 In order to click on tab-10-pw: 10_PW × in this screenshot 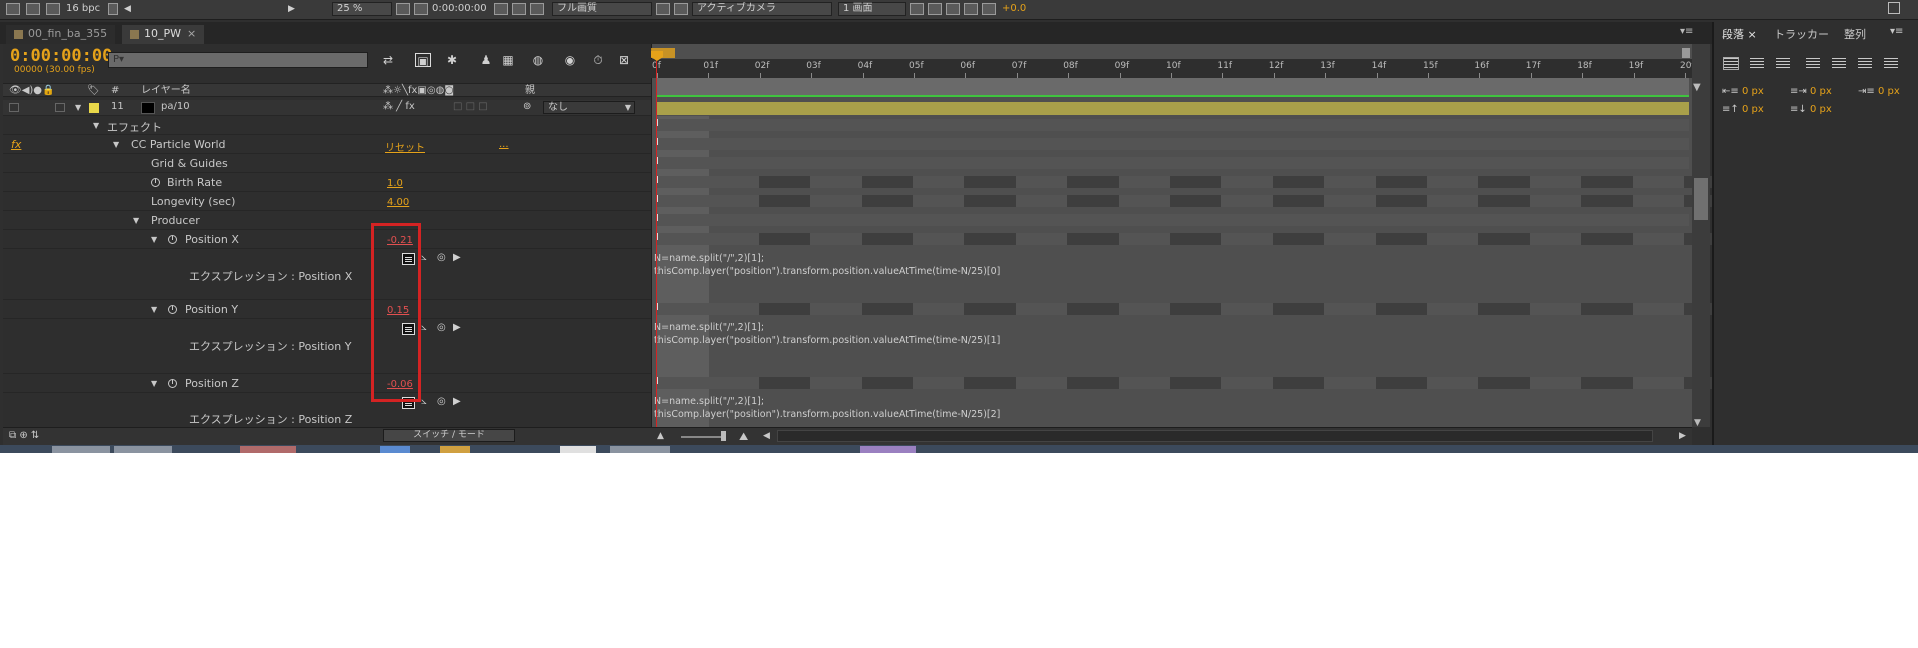, I will do `click(163, 34)`.